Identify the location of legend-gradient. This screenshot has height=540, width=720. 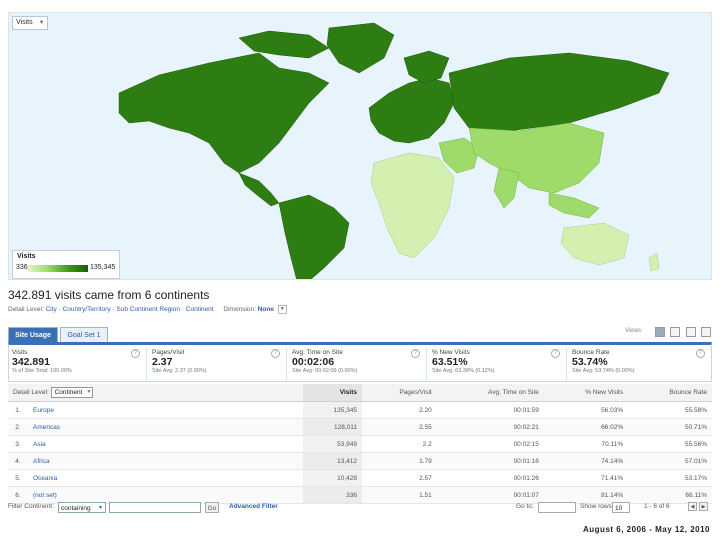
(58, 268).